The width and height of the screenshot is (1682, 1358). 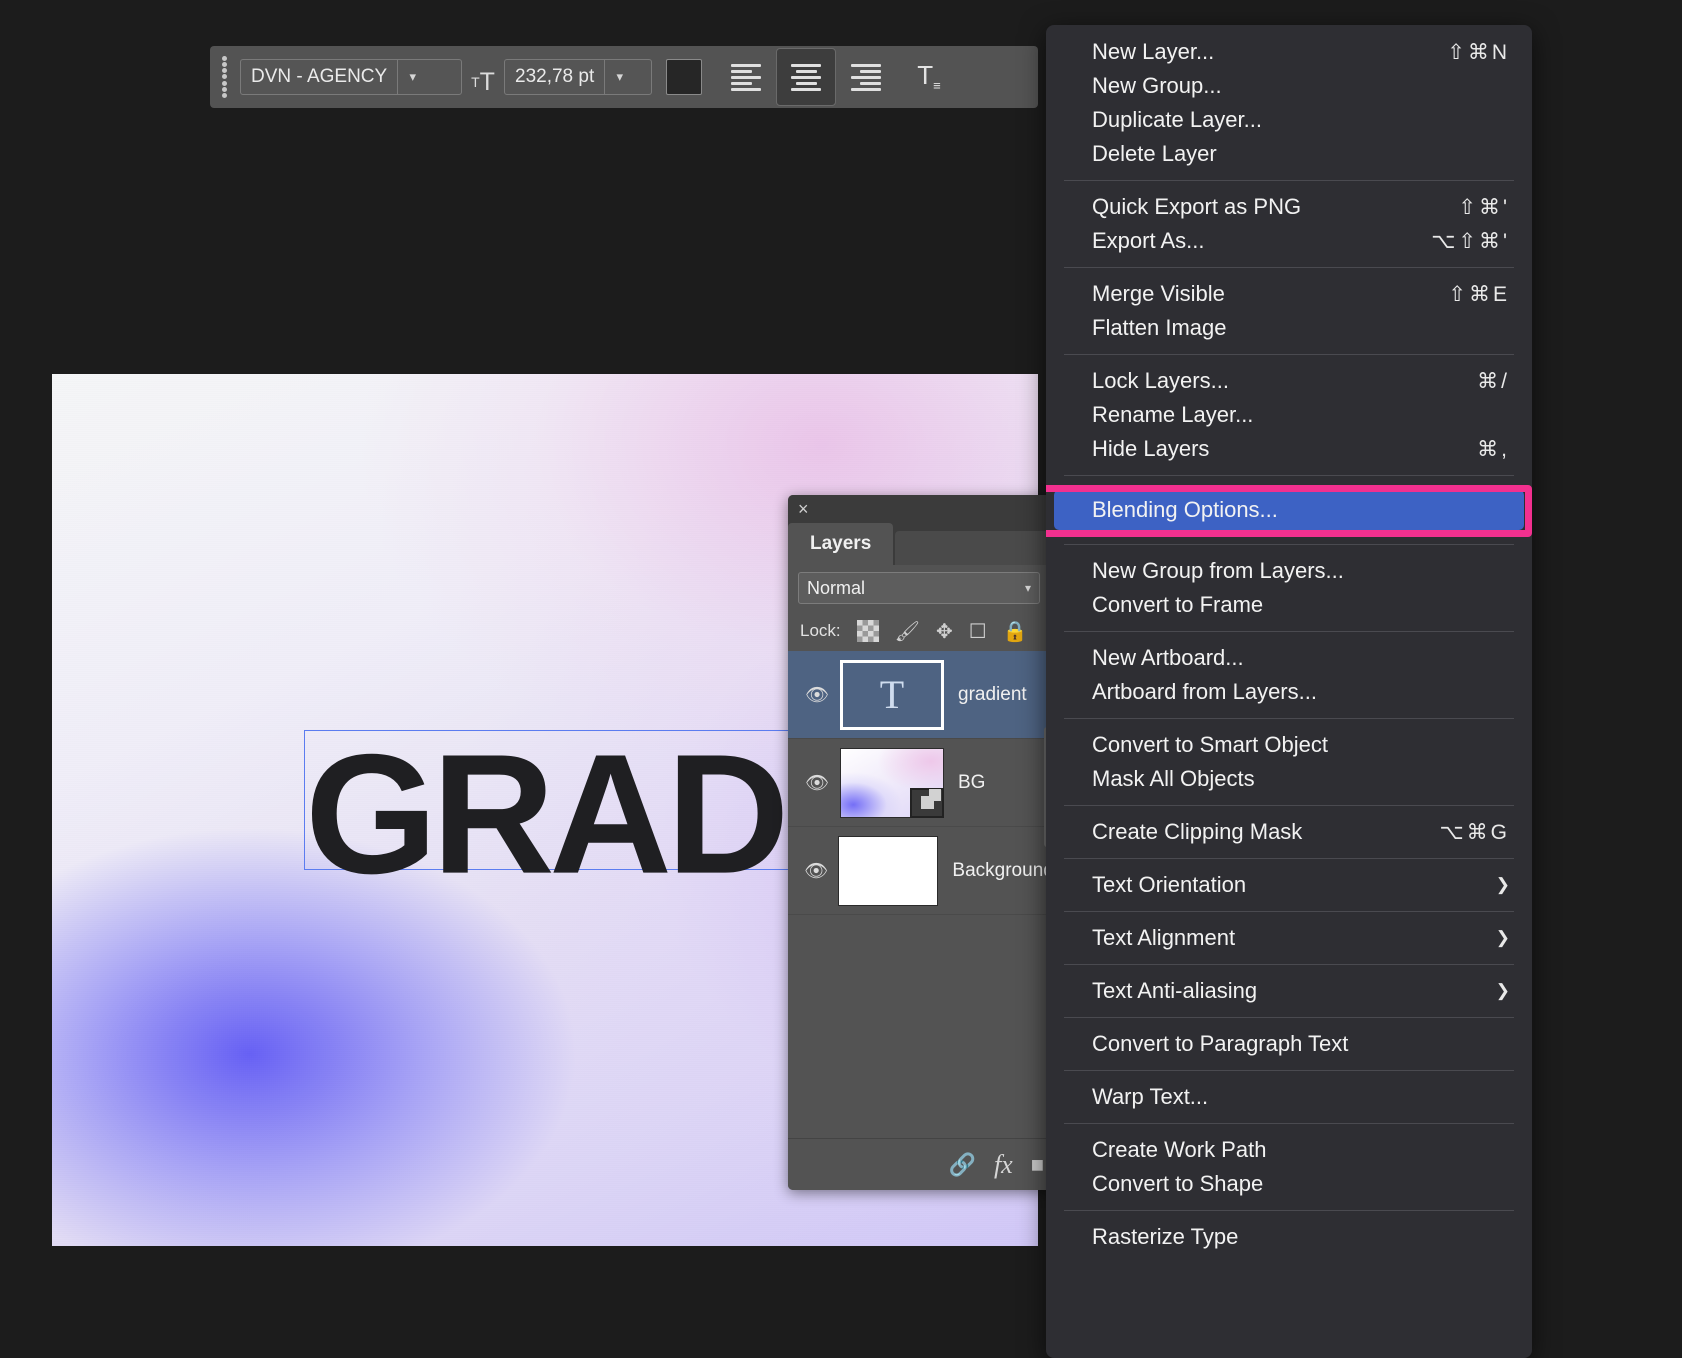 What do you see at coordinates (555, 76) in the screenshot?
I see `font-size-value: 232,78 pt` at bounding box center [555, 76].